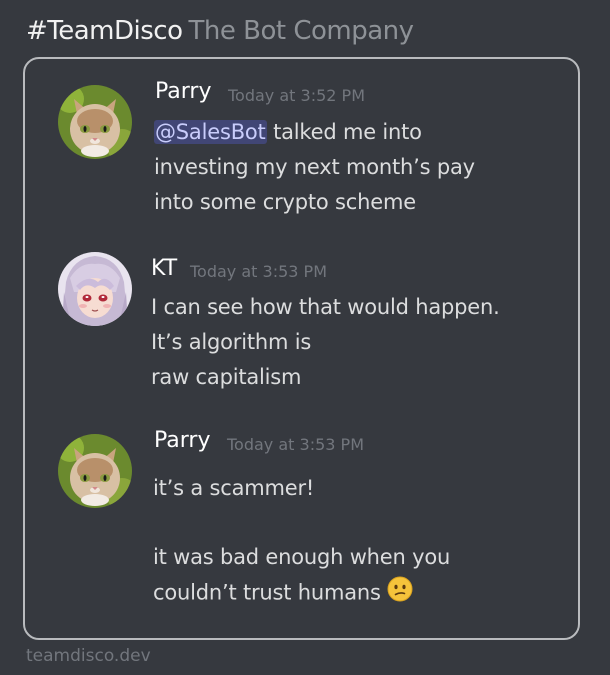  I want to click on brand-name: #TeamDisco, so click(104, 31).